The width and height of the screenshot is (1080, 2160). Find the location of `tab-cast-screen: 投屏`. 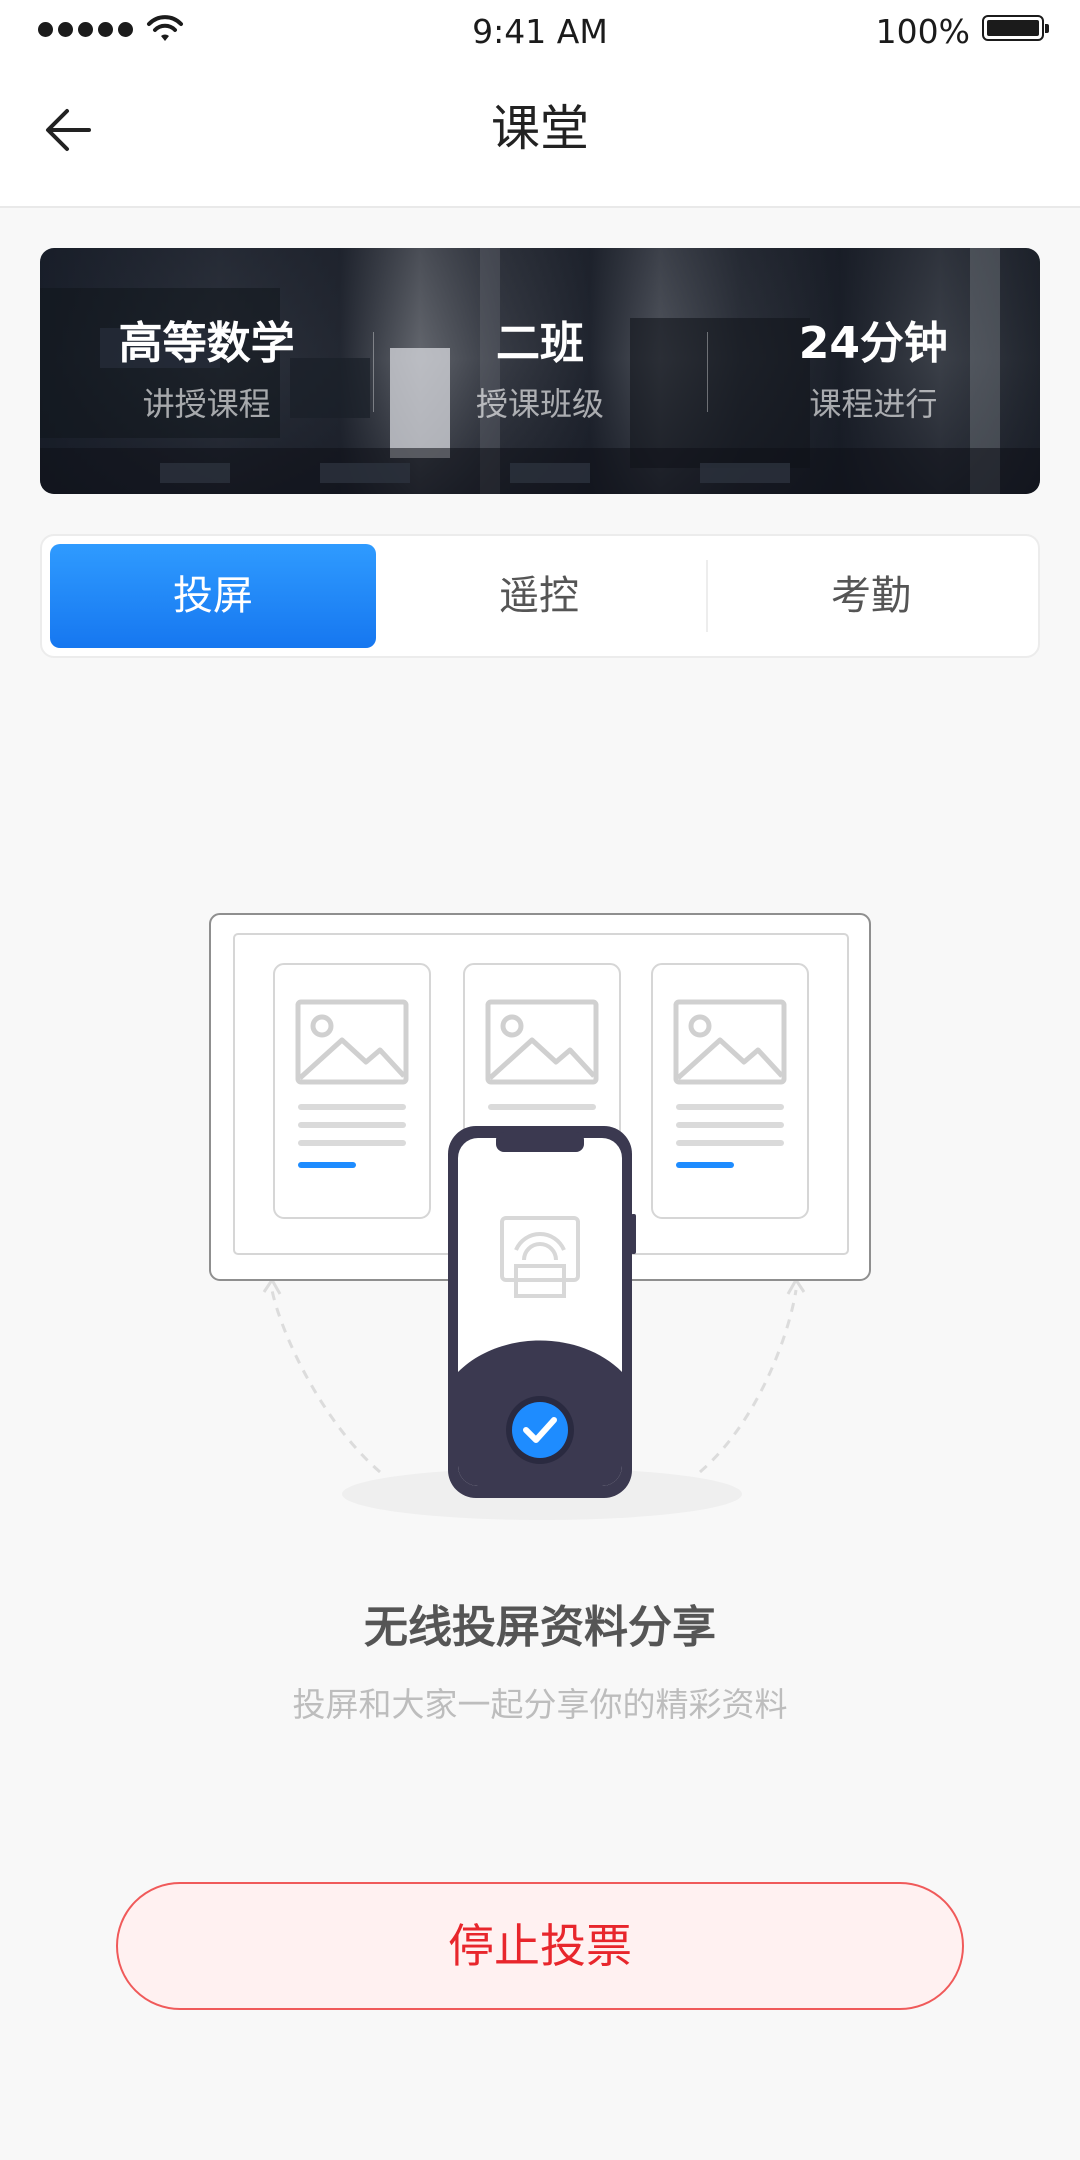

tab-cast-screen: 投屏 is located at coordinates (213, 596).